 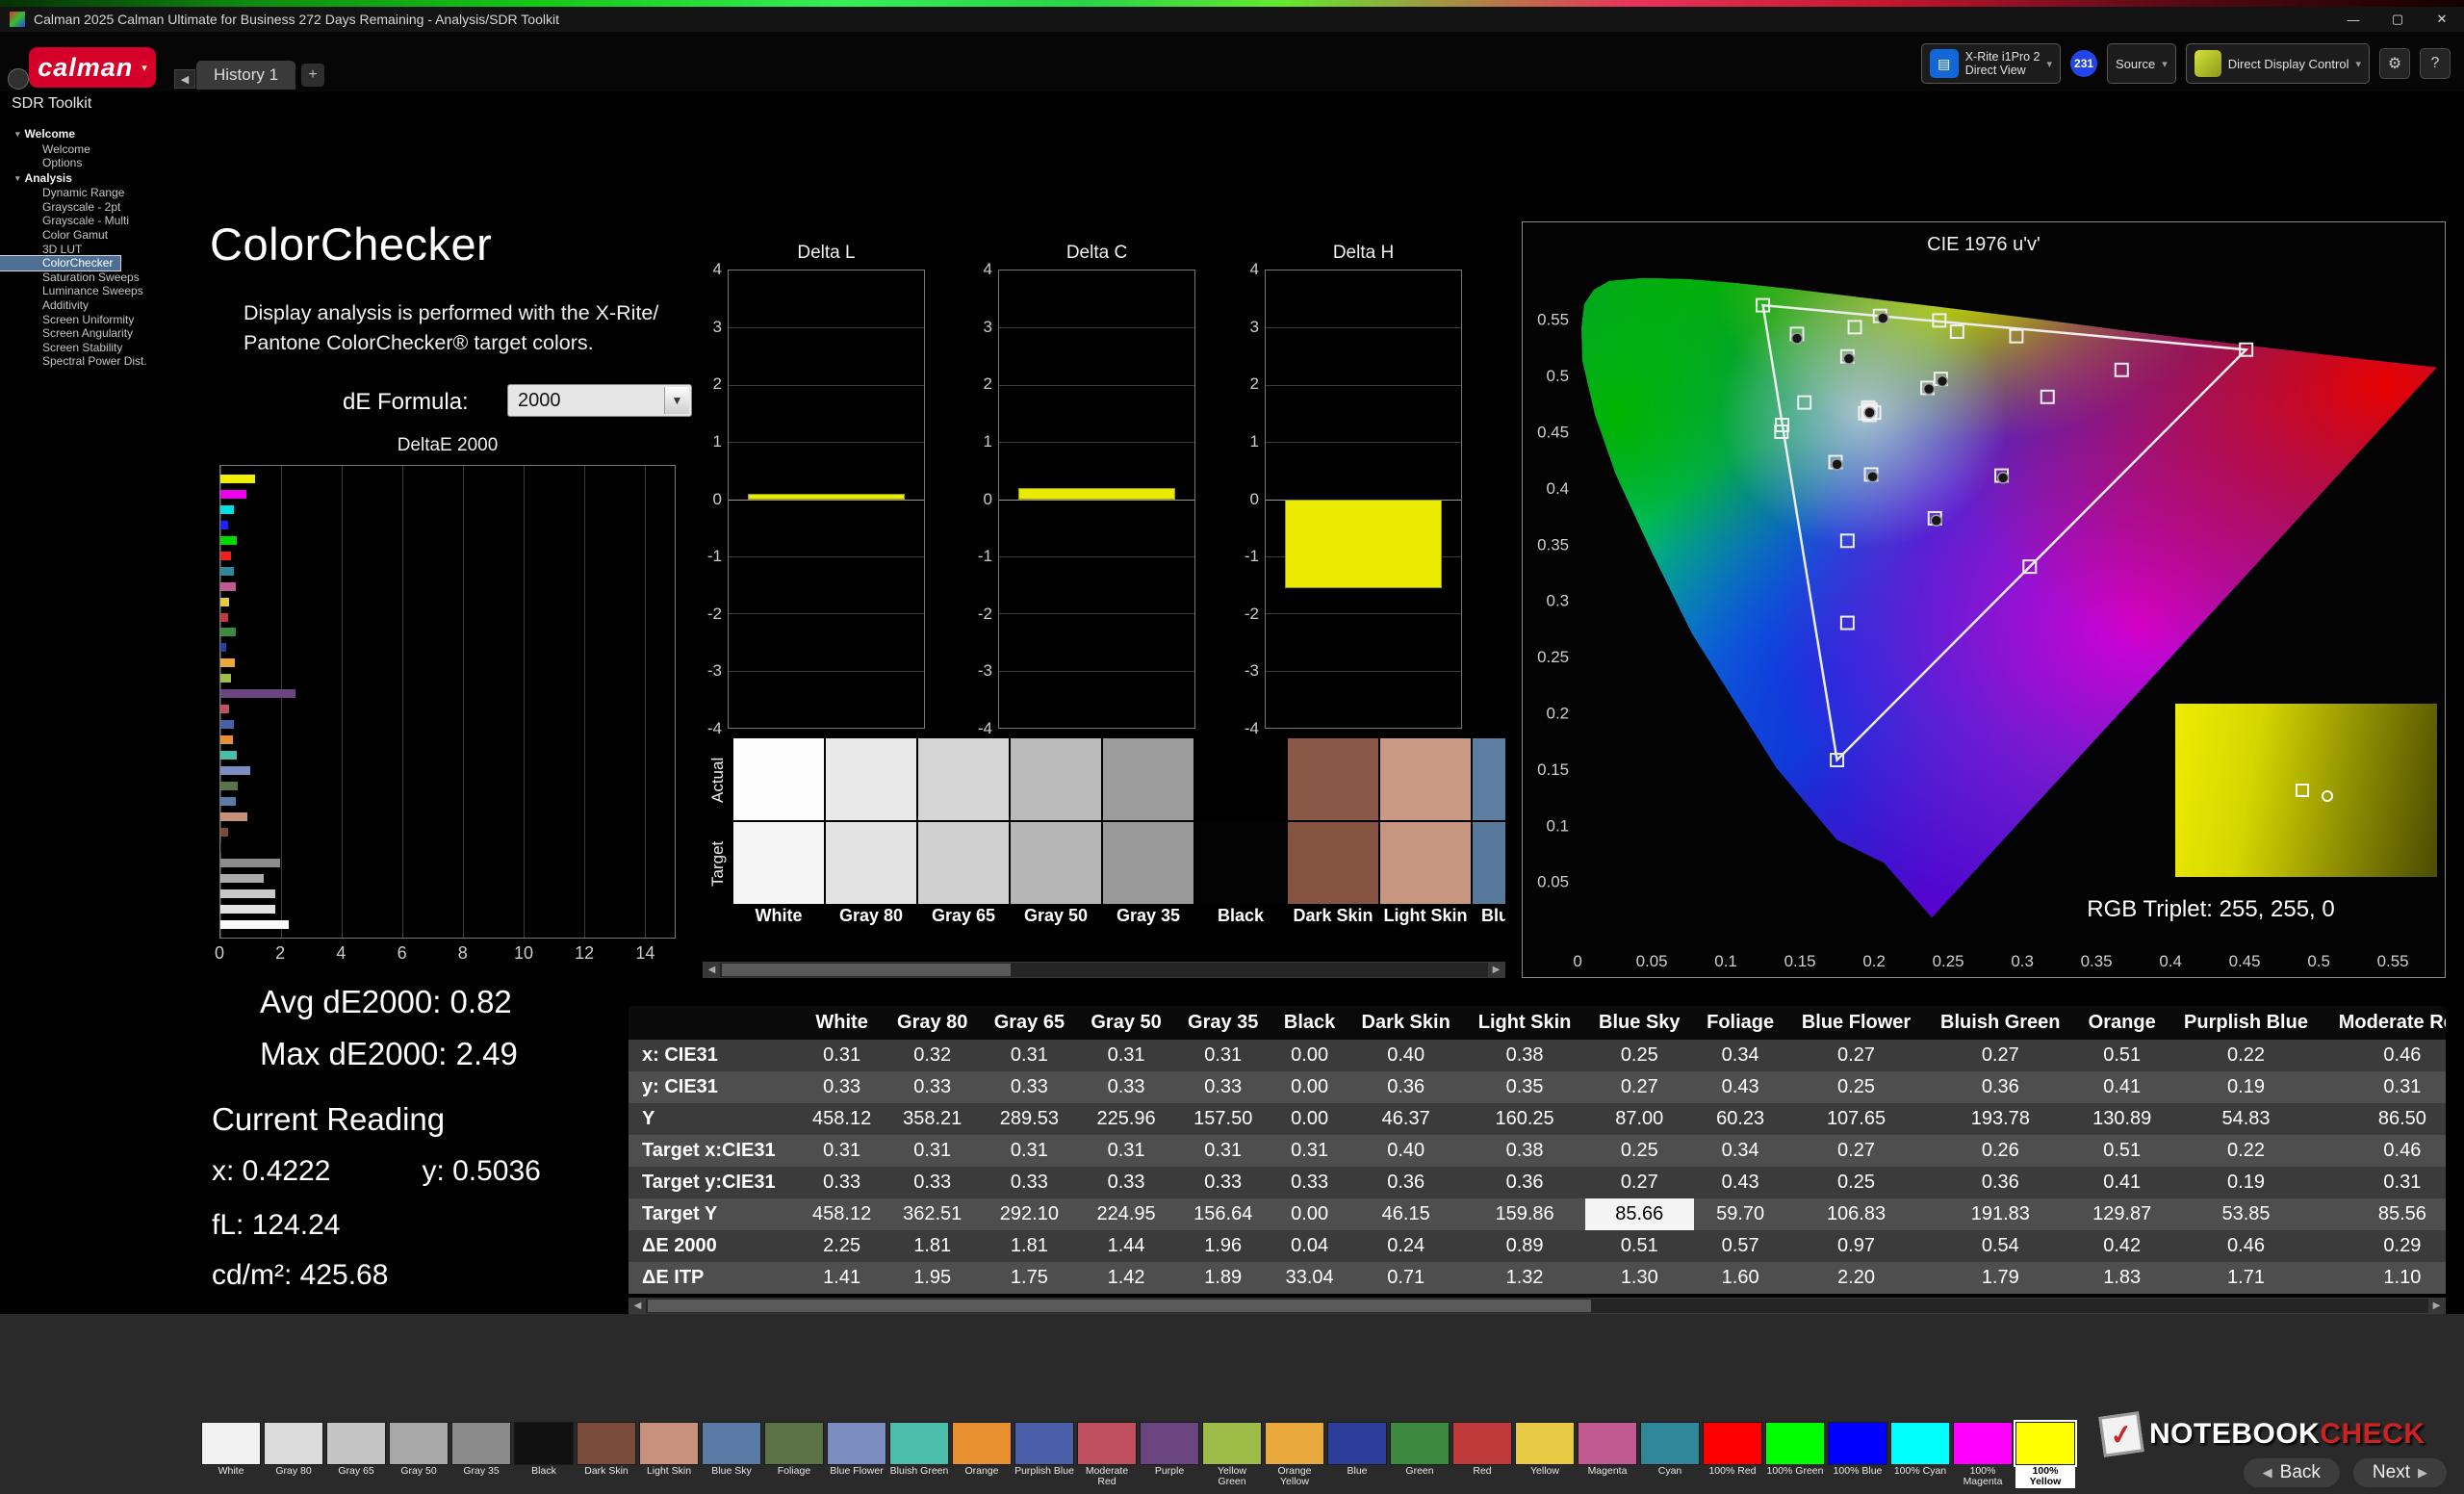 I want to click on table-cell: 87.00, so click(x=1639, y=1119).